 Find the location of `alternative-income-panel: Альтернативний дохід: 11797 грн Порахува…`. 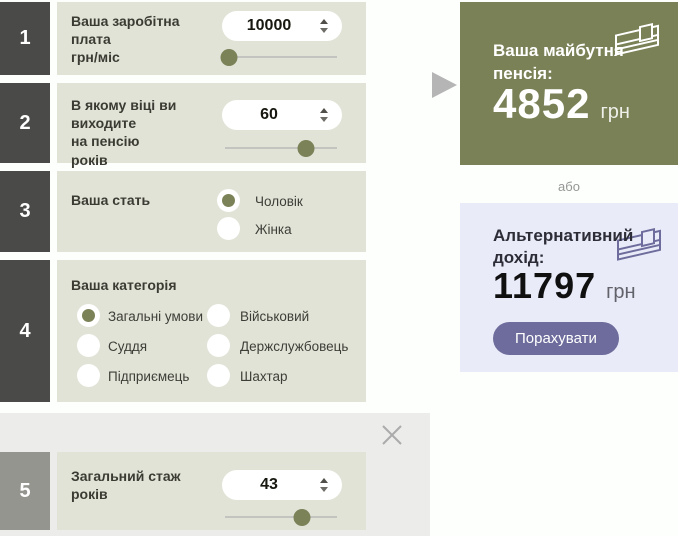

alternative-income-panel: Альтернативний дохід: 11797 грн Порахува… is located at coordinates (569, 287).